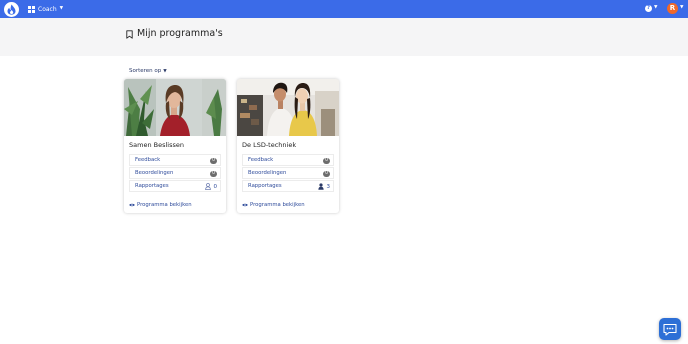 This screenshot has width=688, height=344. I want to click on avatar: R, so click(672, 8).